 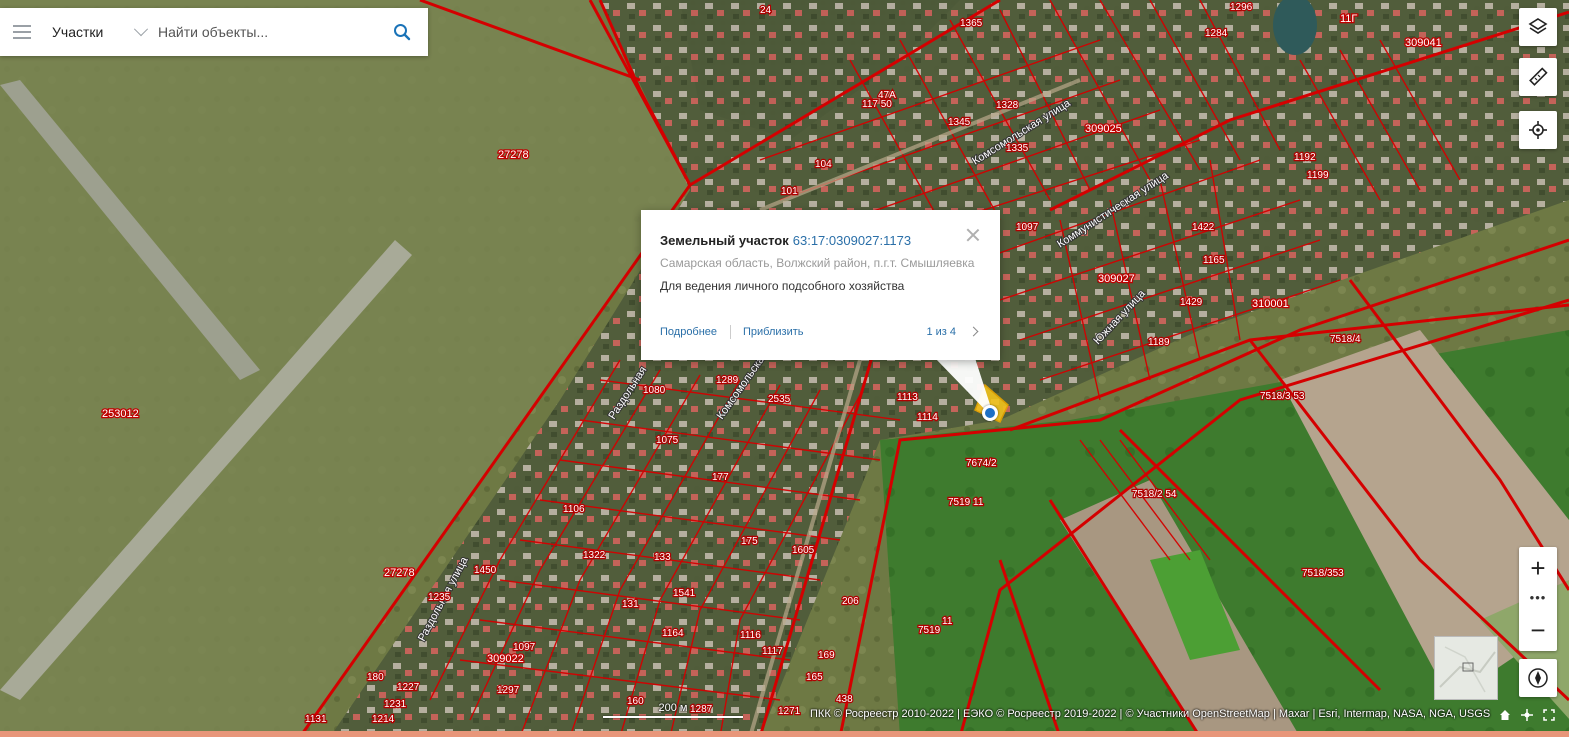 I want to click on quarter-label: 309041, so click(x=1423, y=43).